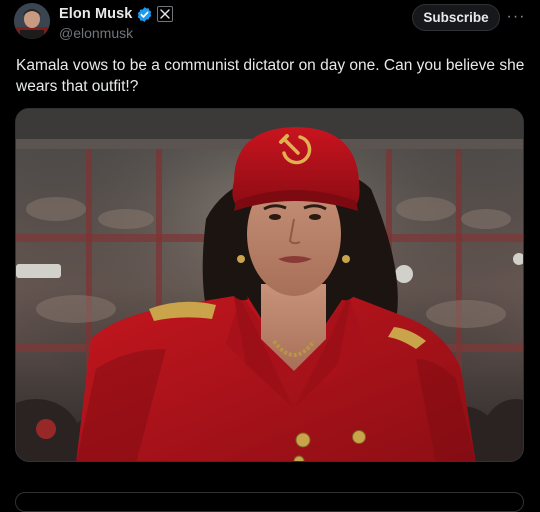 This screenshot has width=540, height=512. What do you see at coordinates (116, 33) in the screenshot?
I see `author-handle: @elonmusk` at bounding box center [116, 33].